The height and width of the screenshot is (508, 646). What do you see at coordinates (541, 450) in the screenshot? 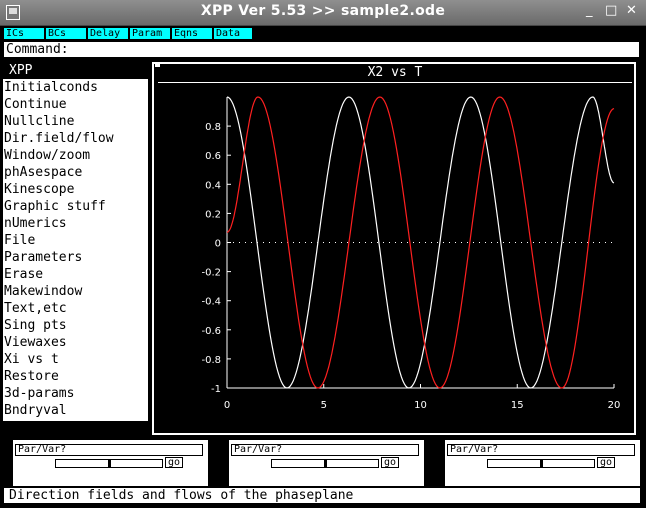
I see `slider-3-par-var-field: Par/Var?` at bounding box center [541, 450].